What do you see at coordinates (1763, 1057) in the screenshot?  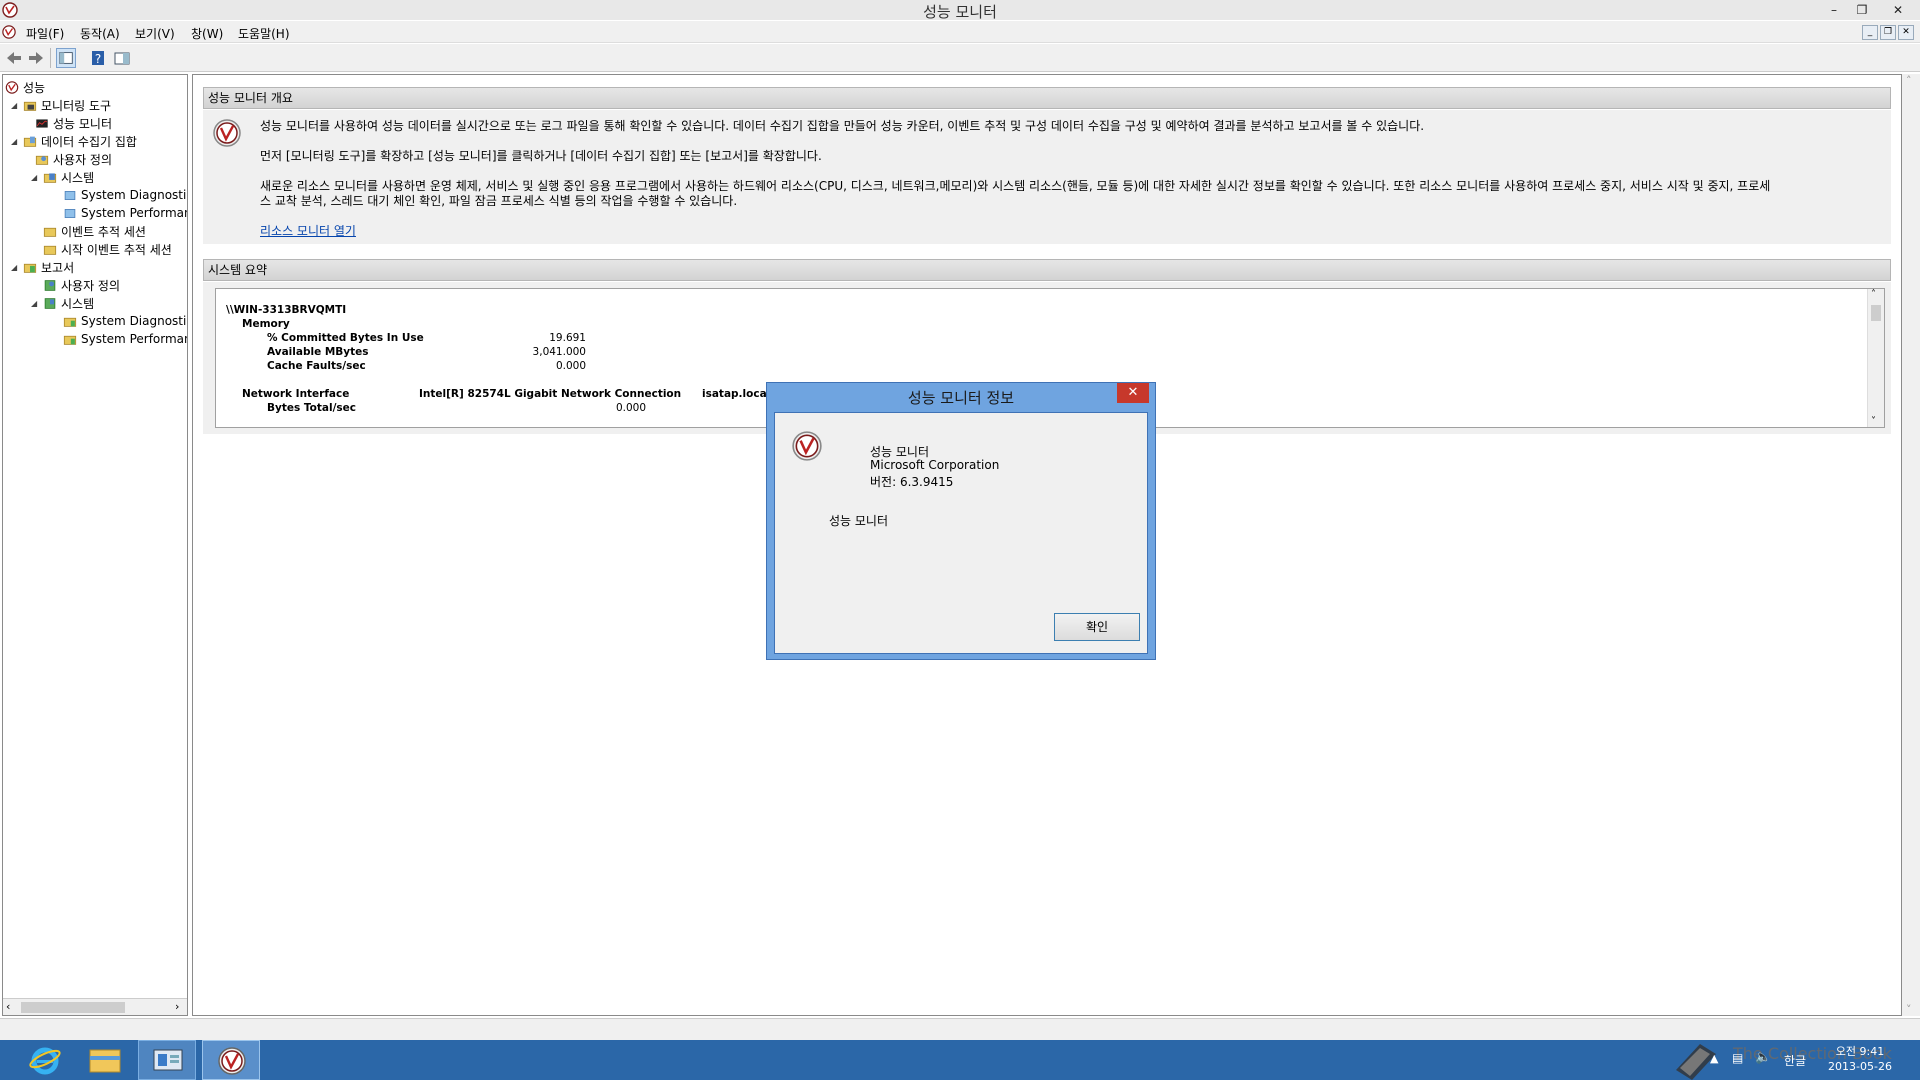 I see `volume-tray-icon: 🔈` at bounding box center [1763, 1057].